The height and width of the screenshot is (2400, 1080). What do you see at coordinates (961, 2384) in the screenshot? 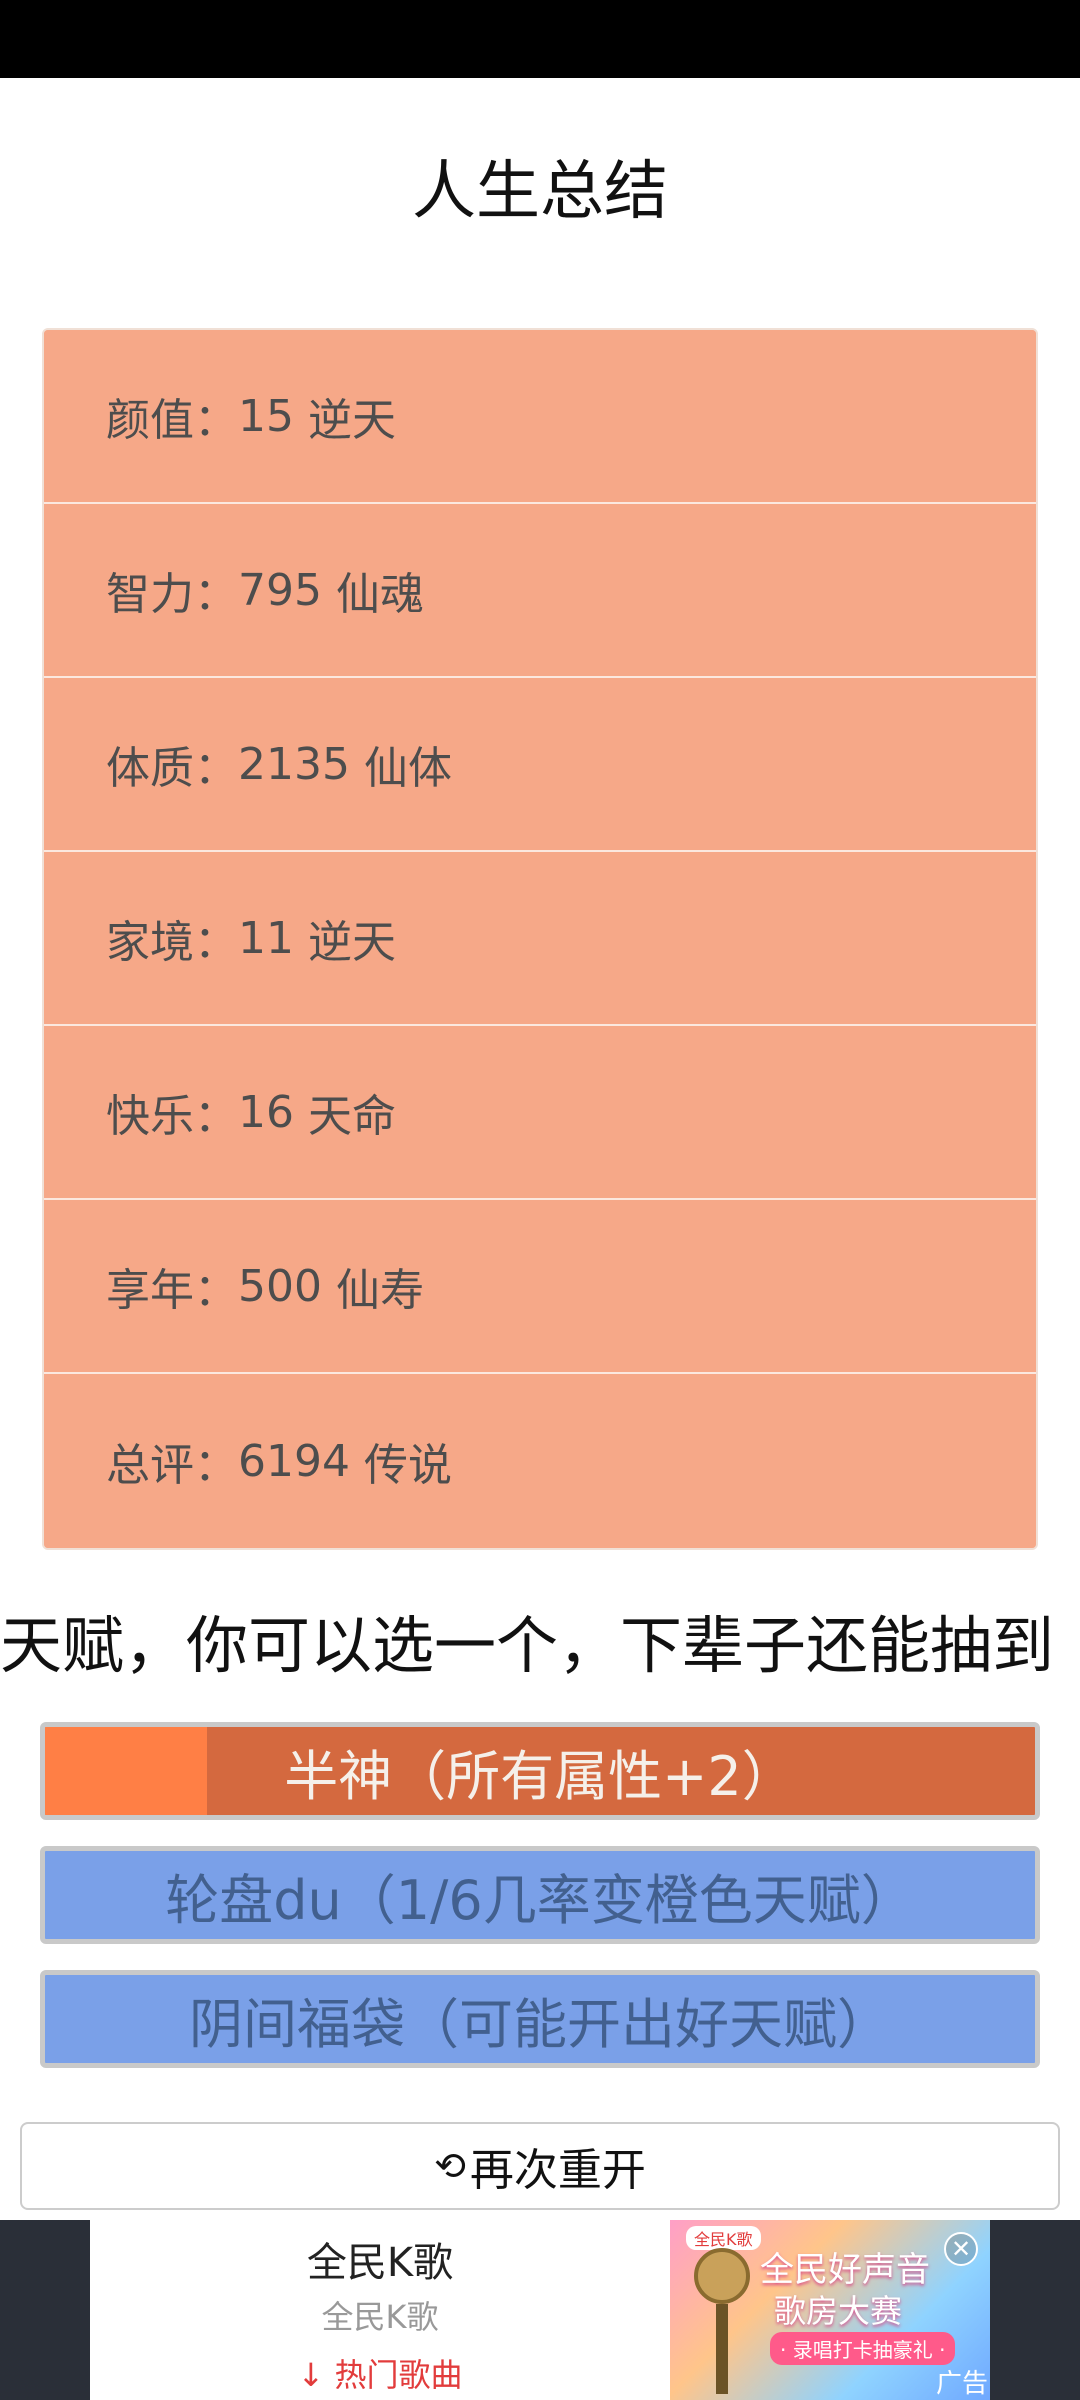
I see `ad-tag: 广告` at bounding box center [961, 2384].